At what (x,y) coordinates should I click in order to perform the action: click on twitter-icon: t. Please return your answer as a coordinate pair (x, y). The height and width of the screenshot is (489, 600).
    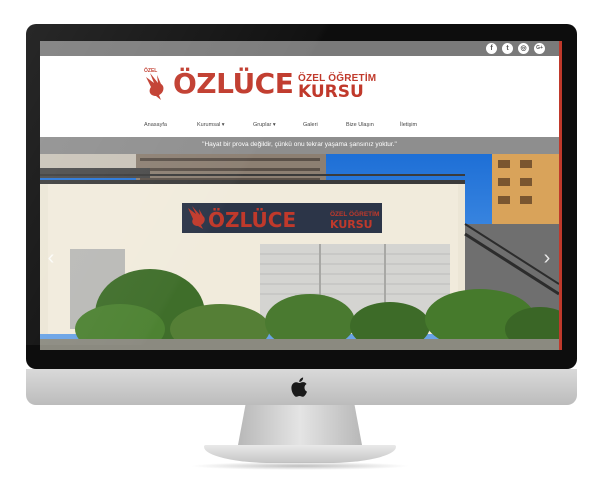
    Looking at the image, I should click on (507, 48).